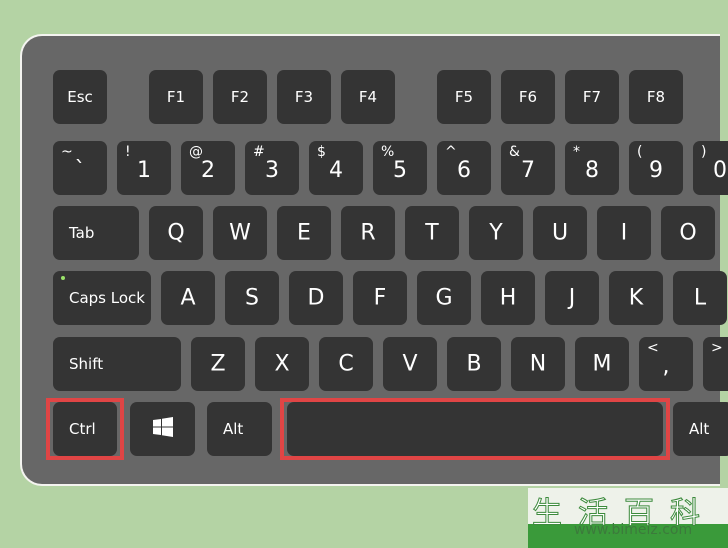 This screenshot has height=548, width=728. Describe the element at coordinates (464, 97) in the screenshot. I see `key-f5: F5` at that location.